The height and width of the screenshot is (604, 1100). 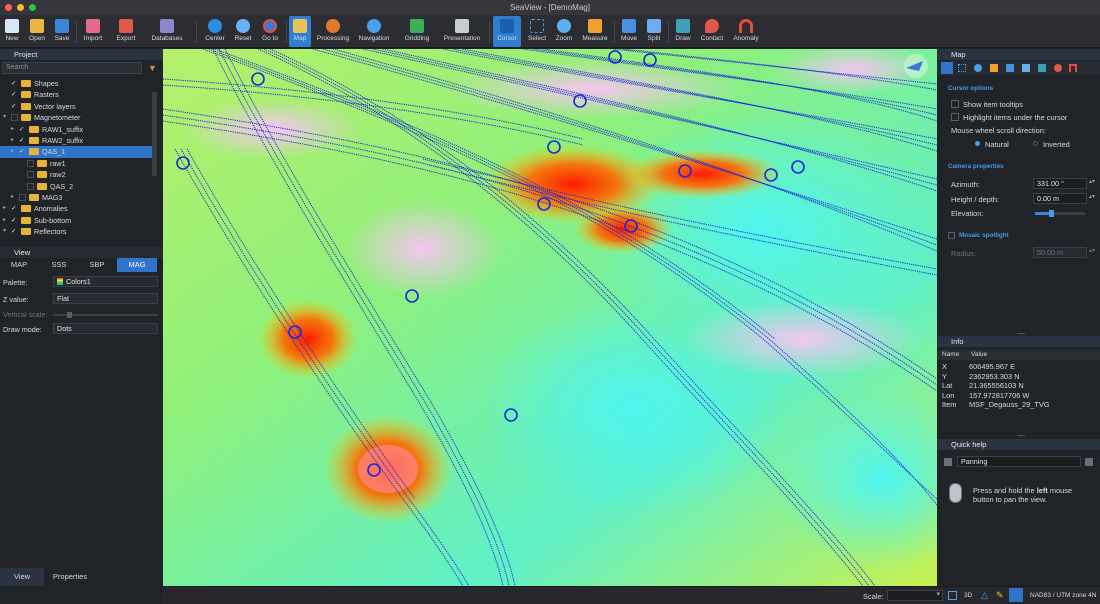 I want to click on tree-item: ▸ ✓ RAW2_suffix, so click(x=76, y=140).